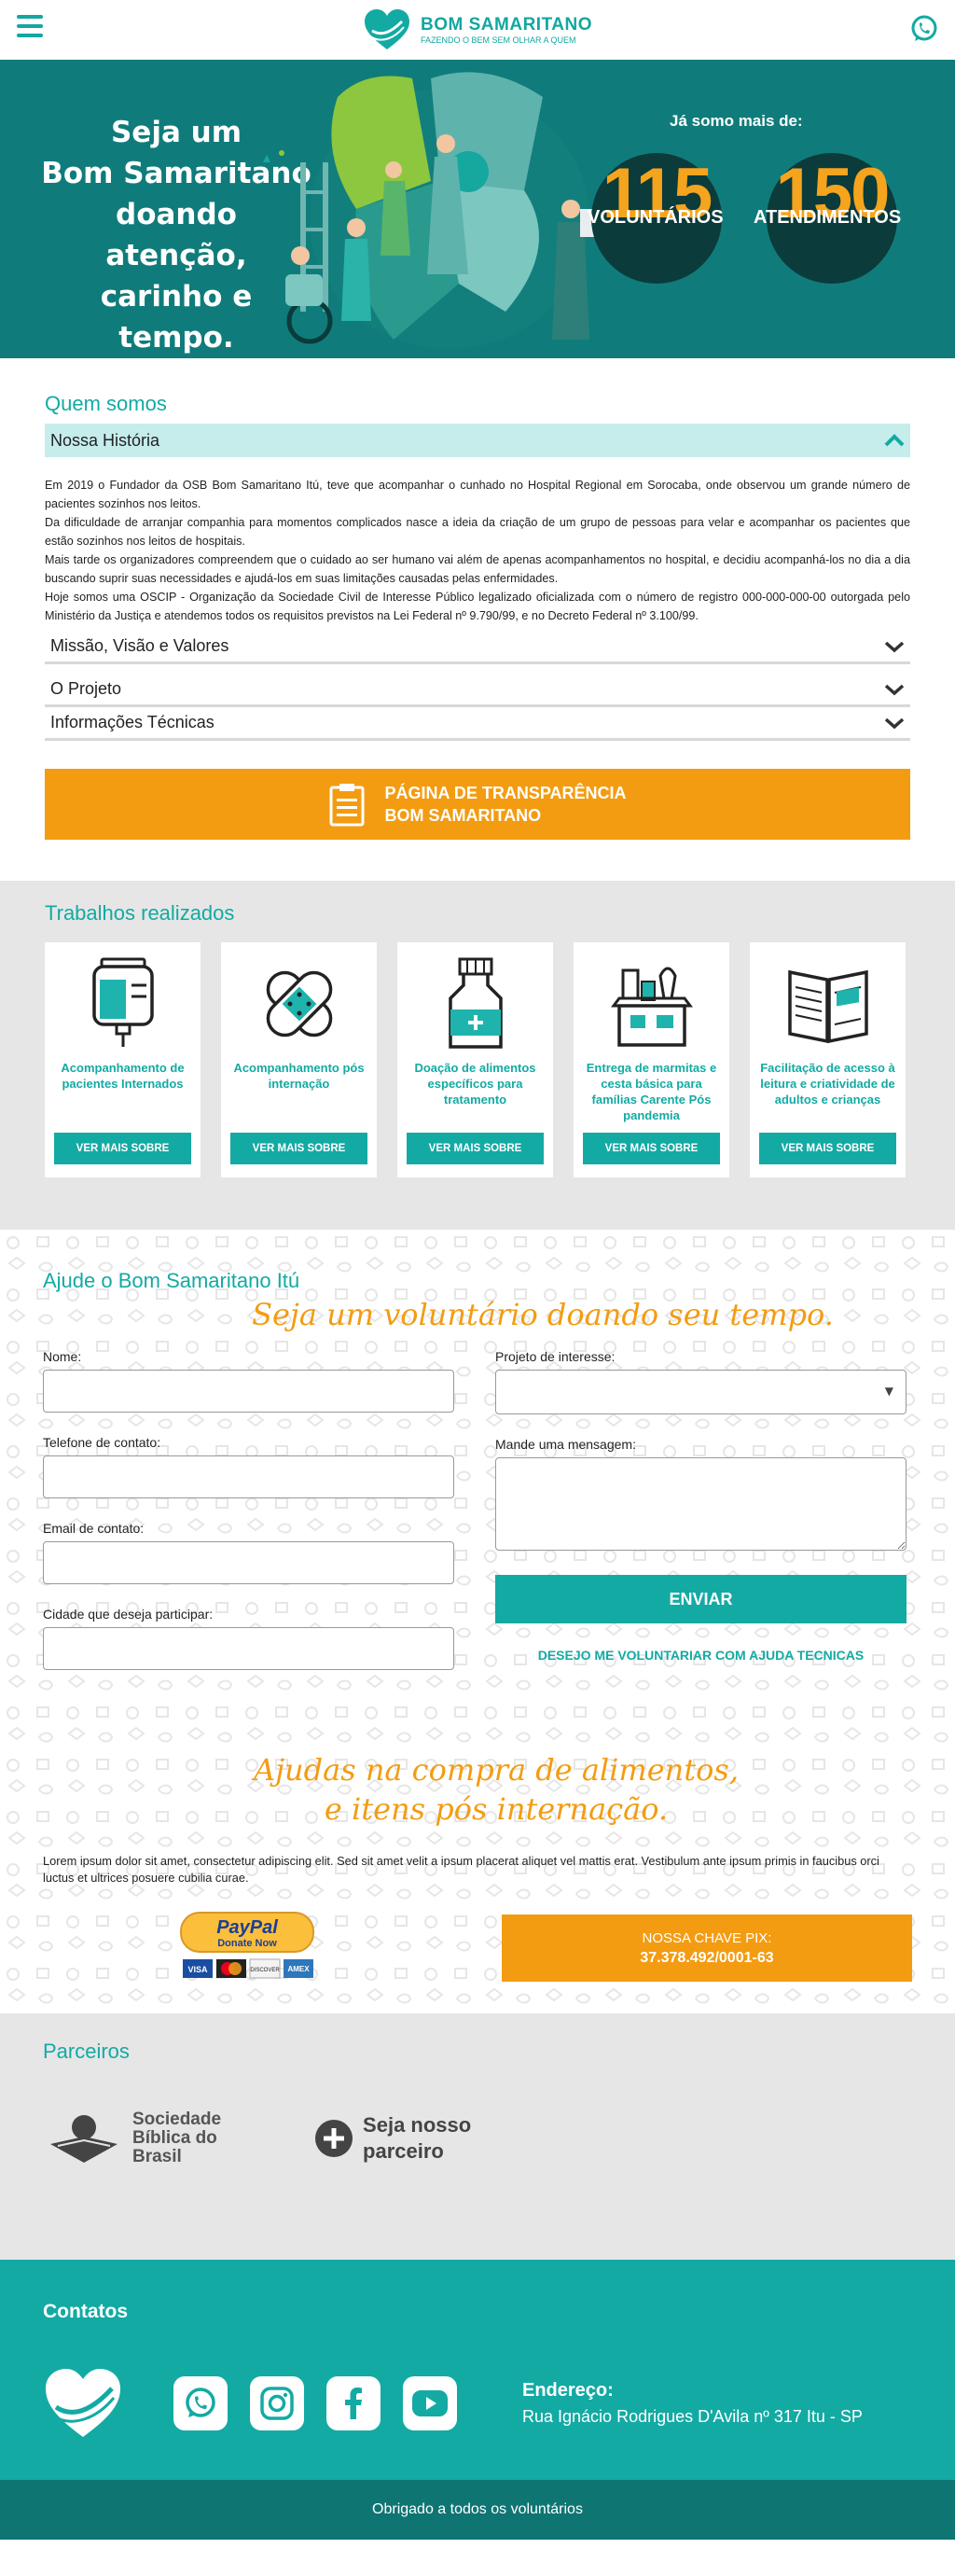 This screenshot has height=2576, width=955. I want to click on contacts-title: Contatos, so click(86, 2312).